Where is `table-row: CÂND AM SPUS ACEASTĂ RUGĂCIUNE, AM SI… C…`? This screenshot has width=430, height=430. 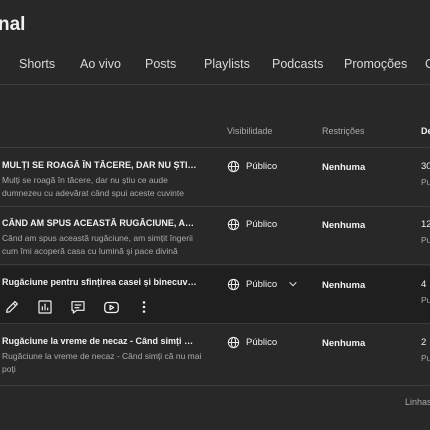
table-row: CÂND AM SPUS ACEASTĂ RUGĂCIUNE, AM SI… C… is located at coordinates (215, 236).